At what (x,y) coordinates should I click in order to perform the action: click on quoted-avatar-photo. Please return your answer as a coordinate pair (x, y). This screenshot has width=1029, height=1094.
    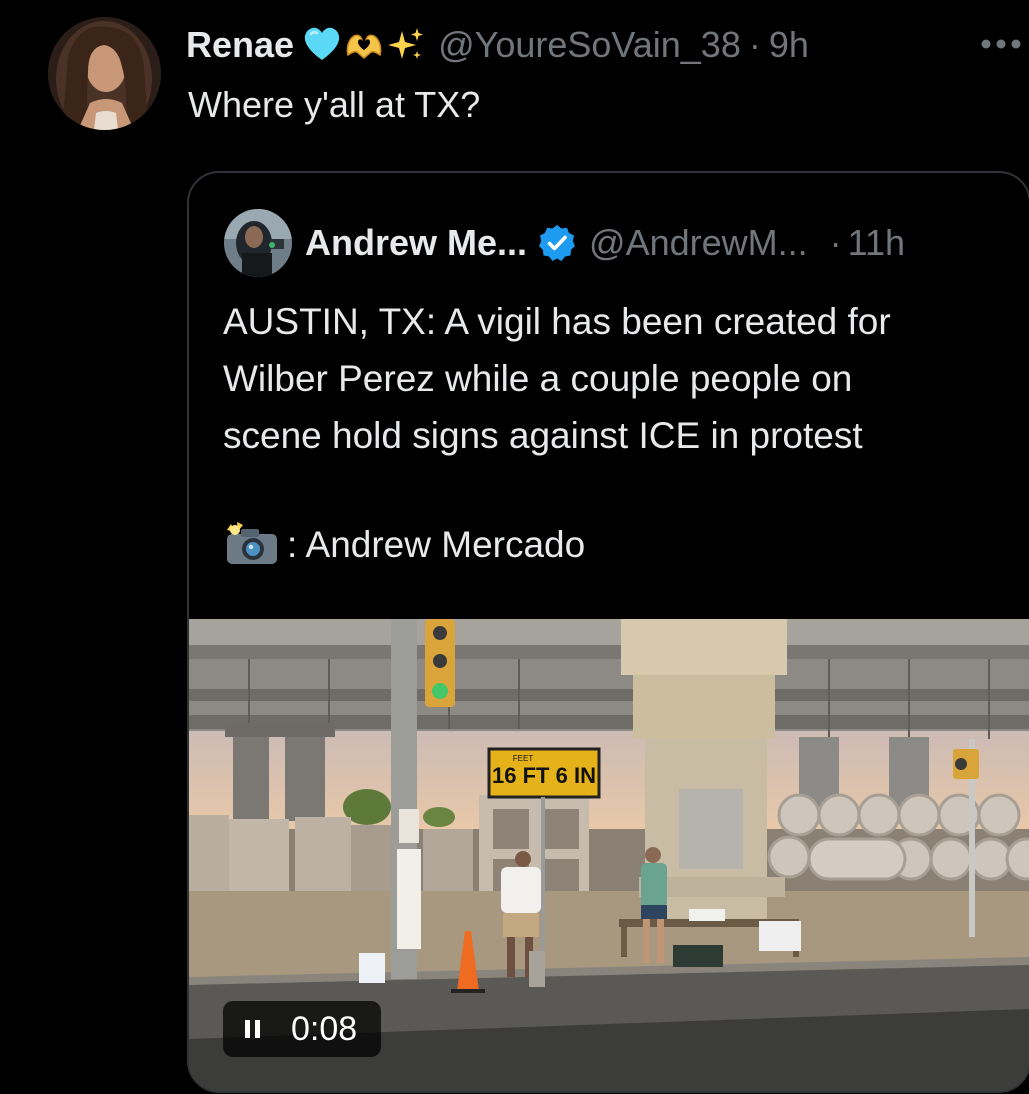
    Looking at the image, I should click on (258, 243).